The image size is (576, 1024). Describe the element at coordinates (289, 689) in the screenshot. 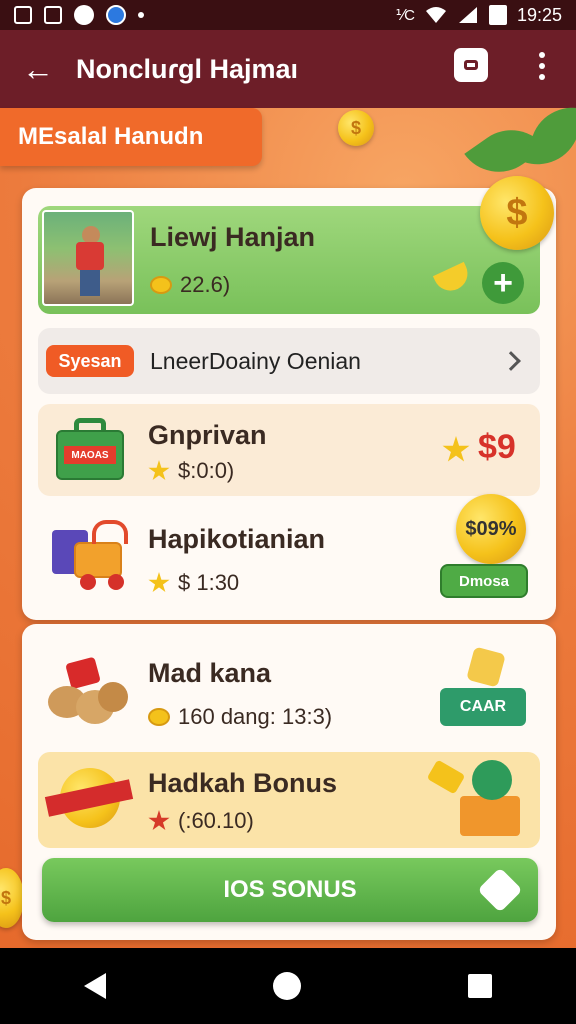

I see `reward-item: Mad kana 160 dang: 13:3) CAAR` at that location.